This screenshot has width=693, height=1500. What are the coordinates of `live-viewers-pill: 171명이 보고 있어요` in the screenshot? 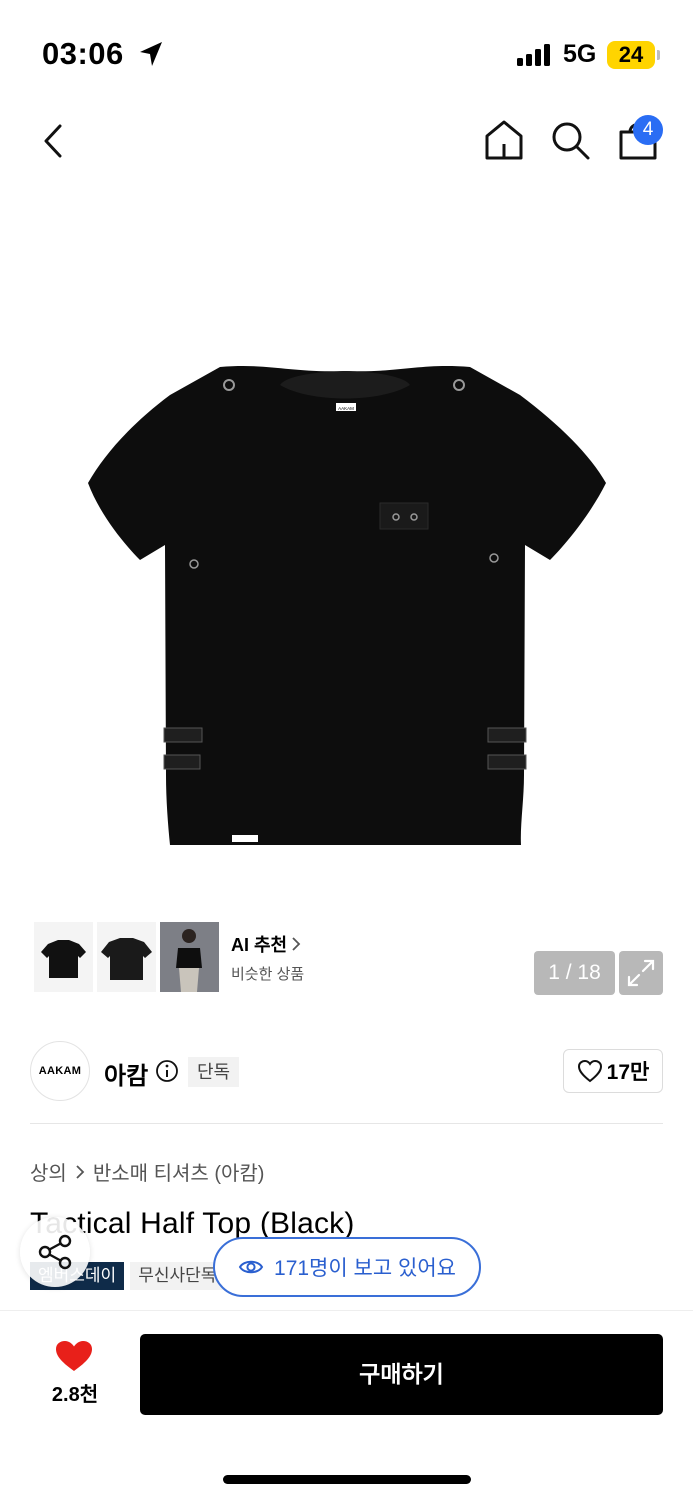 It's located at (347, 1267).